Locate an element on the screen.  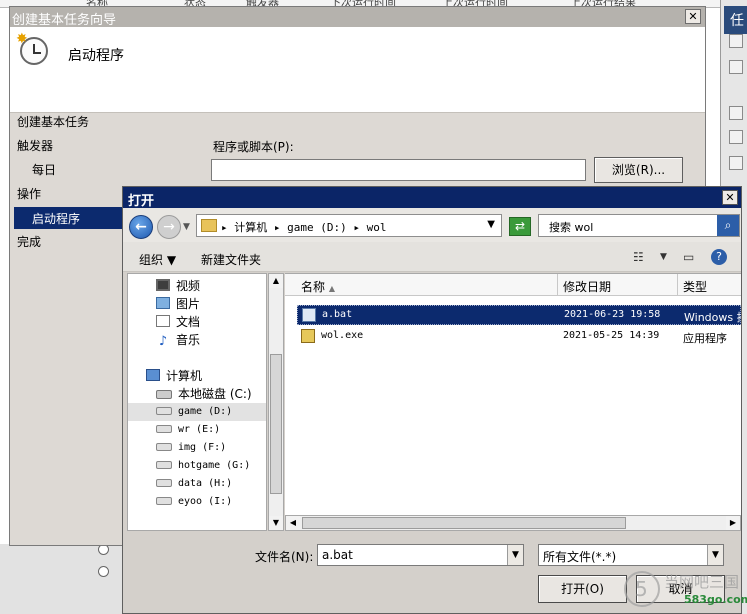
tree-item-label: game (D:) is located at coordinates (205, 411).